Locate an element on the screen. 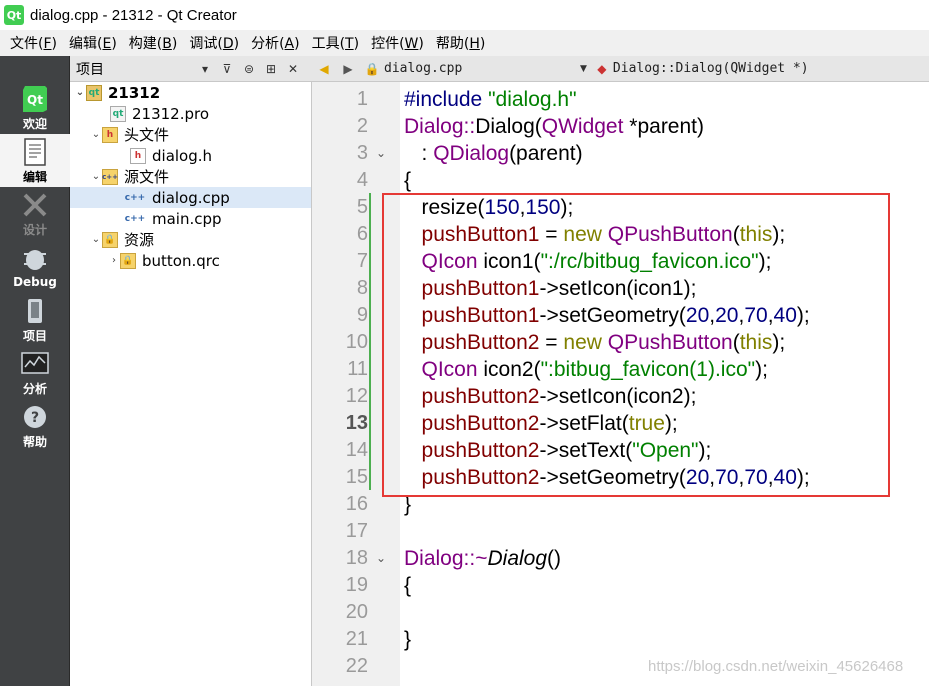 The width and height of the screenshot is (929, 686). mode-analyze: 分析 is located at coordinates (35, 372).